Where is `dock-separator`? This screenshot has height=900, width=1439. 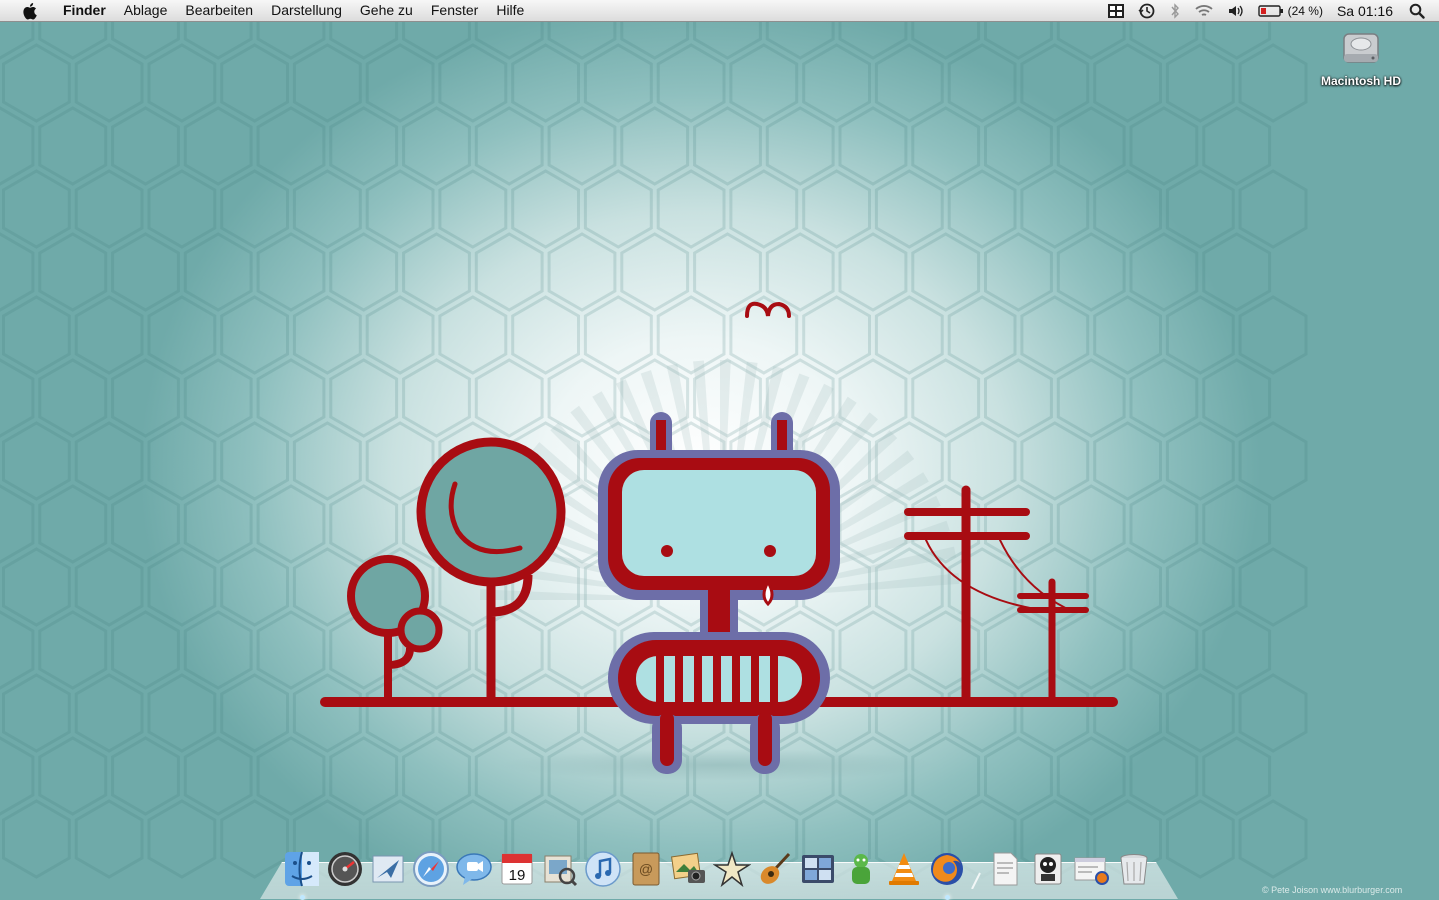 dock-separator is located at coordinates (976, 869).